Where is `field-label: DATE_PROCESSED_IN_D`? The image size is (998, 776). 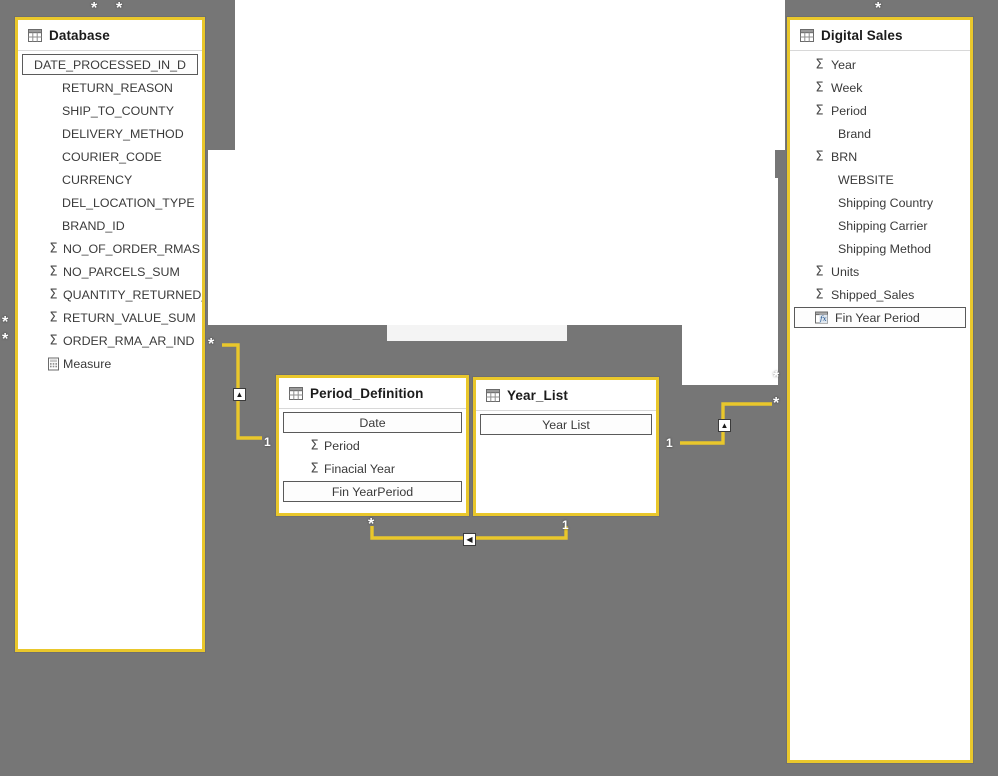 field-label: DATE_PROCESSED_IN_D is located at coordinates (110, 64).